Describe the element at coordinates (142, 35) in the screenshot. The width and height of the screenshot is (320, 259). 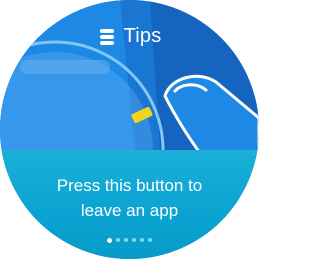
I see `page-title: Tips` at that location.